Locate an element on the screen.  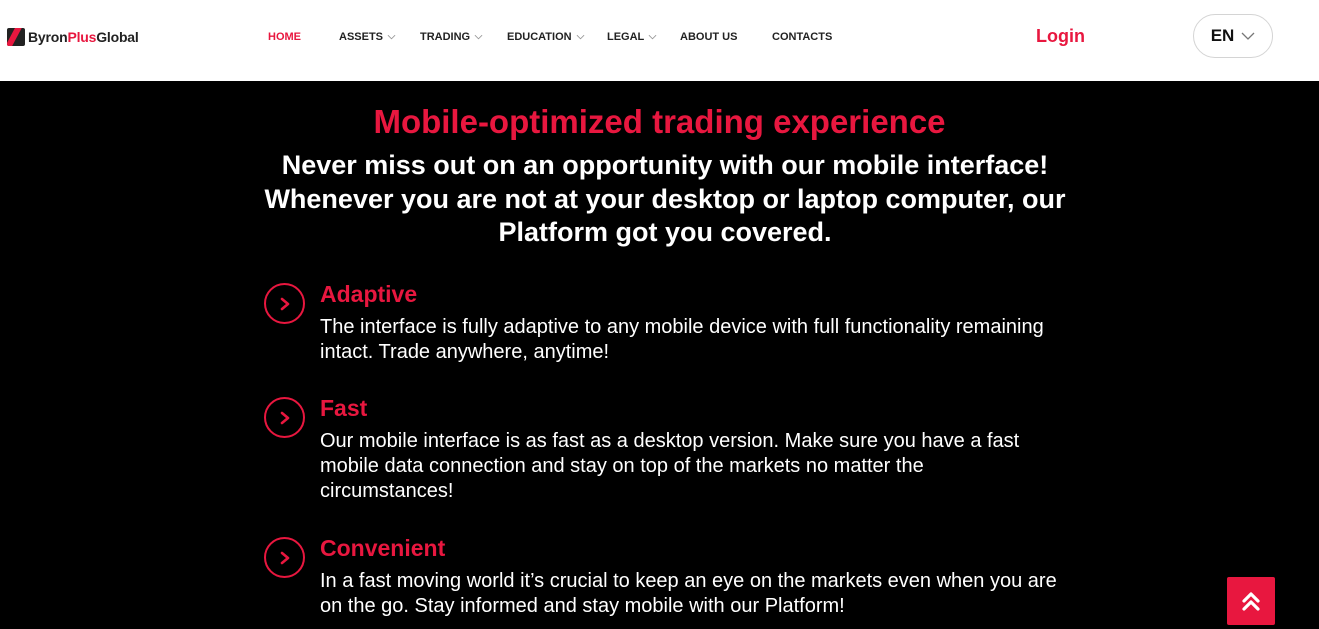
language-label: EN is located at coordinates (1222, 35).